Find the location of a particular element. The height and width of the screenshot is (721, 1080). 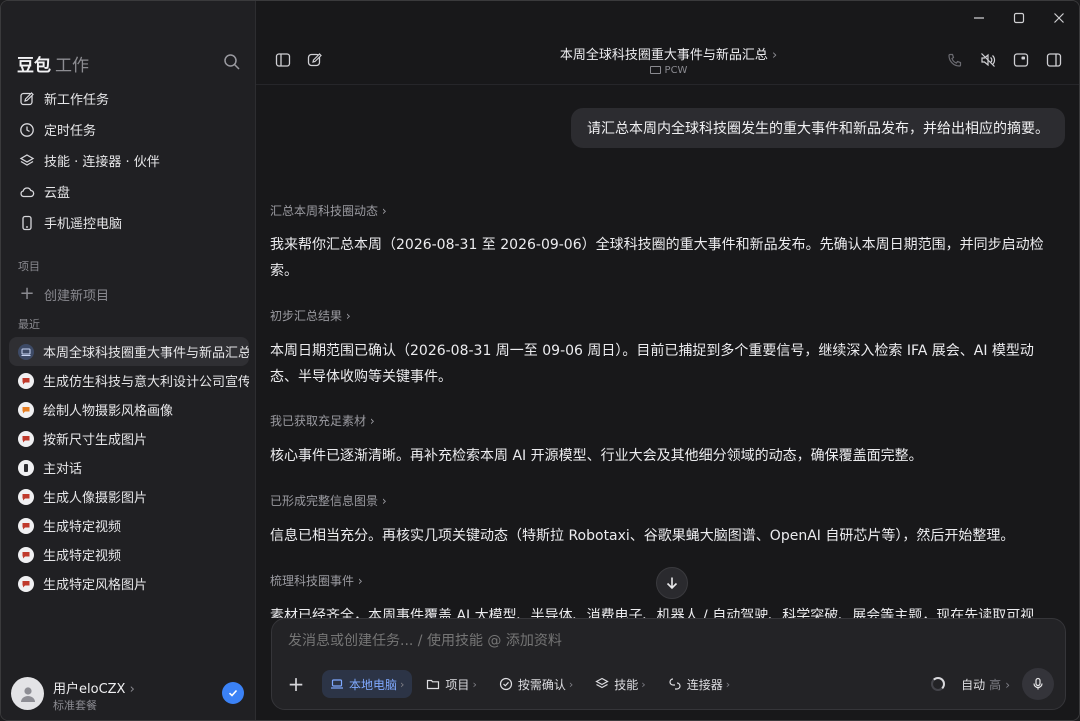

voice-input-button is located at coordinates (1038, 684).